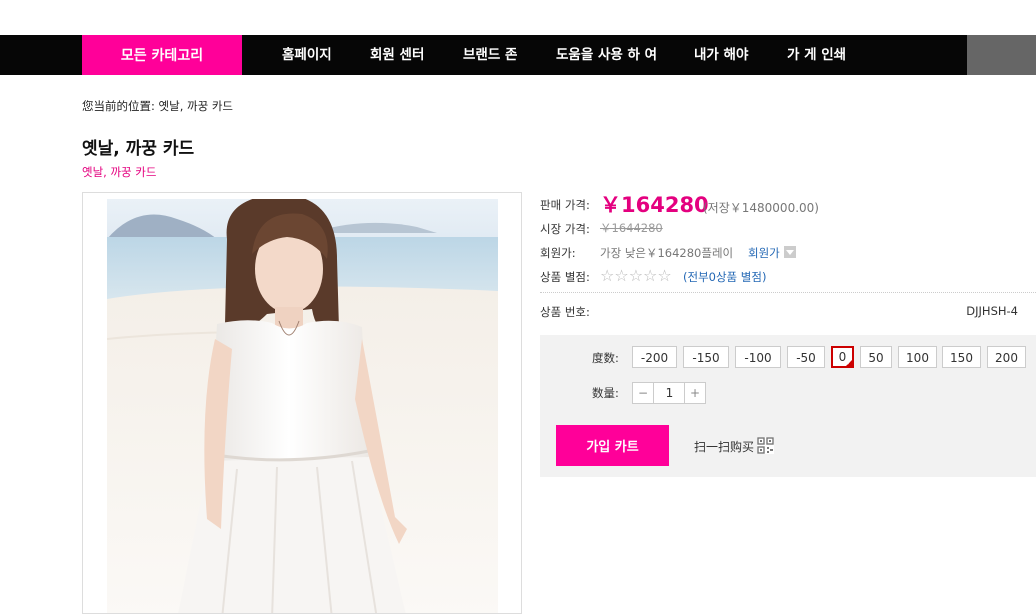  I want to click on degree-option: -150, so click(706, 357).